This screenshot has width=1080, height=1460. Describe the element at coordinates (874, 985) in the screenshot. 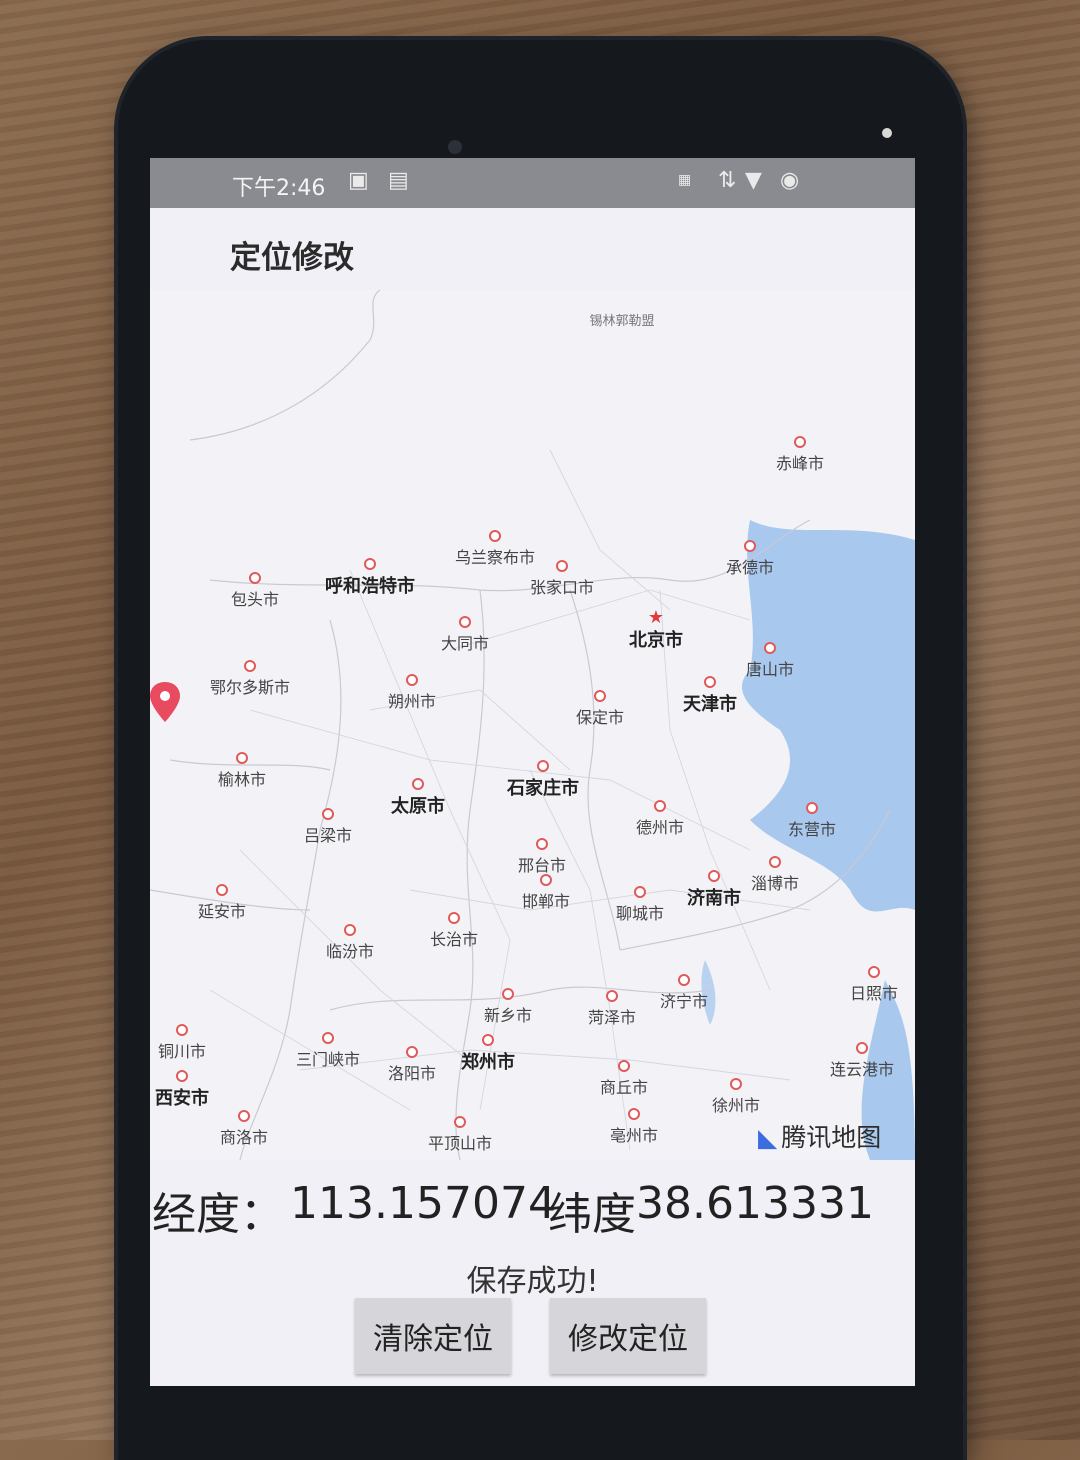

I see `city-label: 日照市` at that location.